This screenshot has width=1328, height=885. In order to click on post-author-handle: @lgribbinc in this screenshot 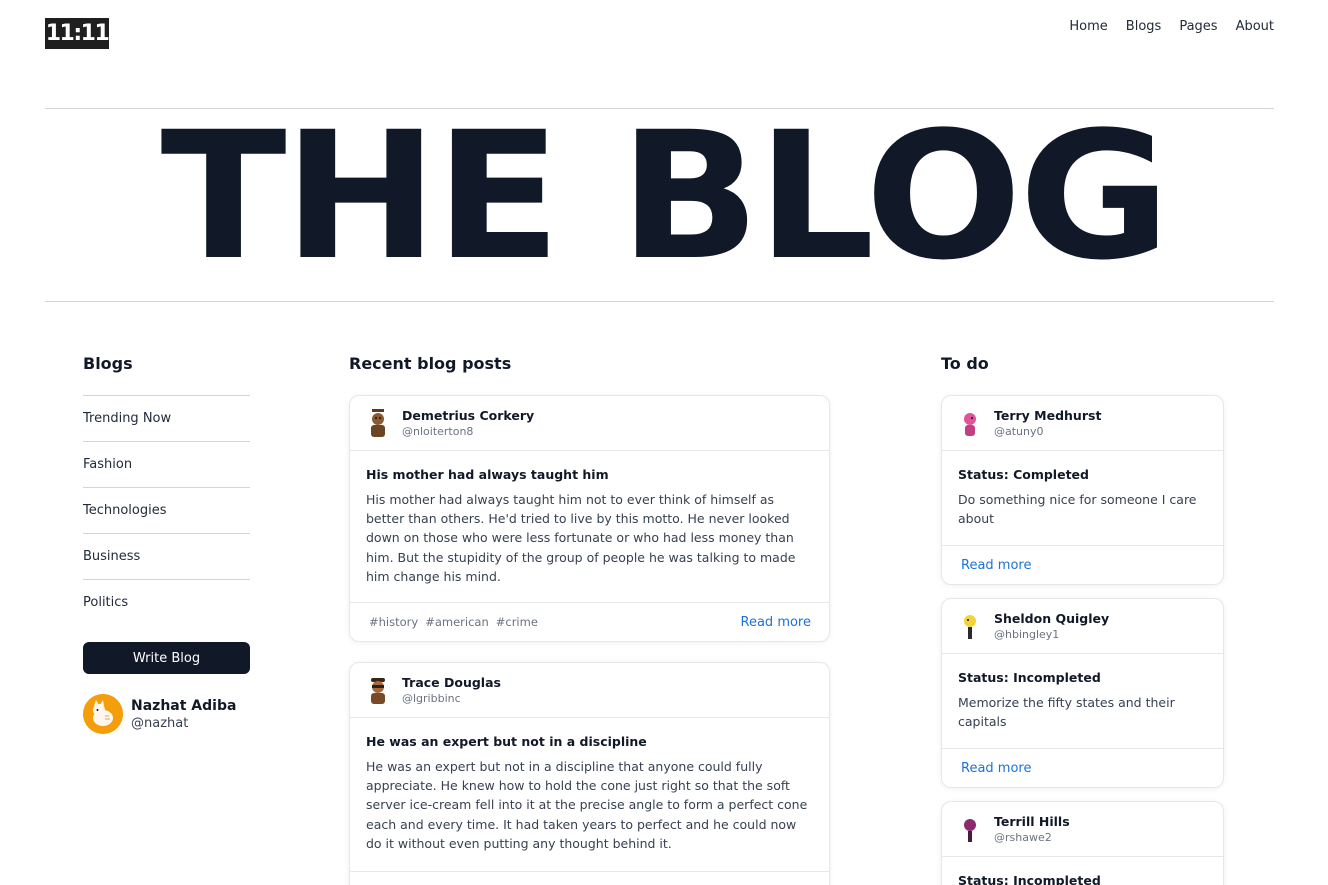, I will do `click(431, 698)`.